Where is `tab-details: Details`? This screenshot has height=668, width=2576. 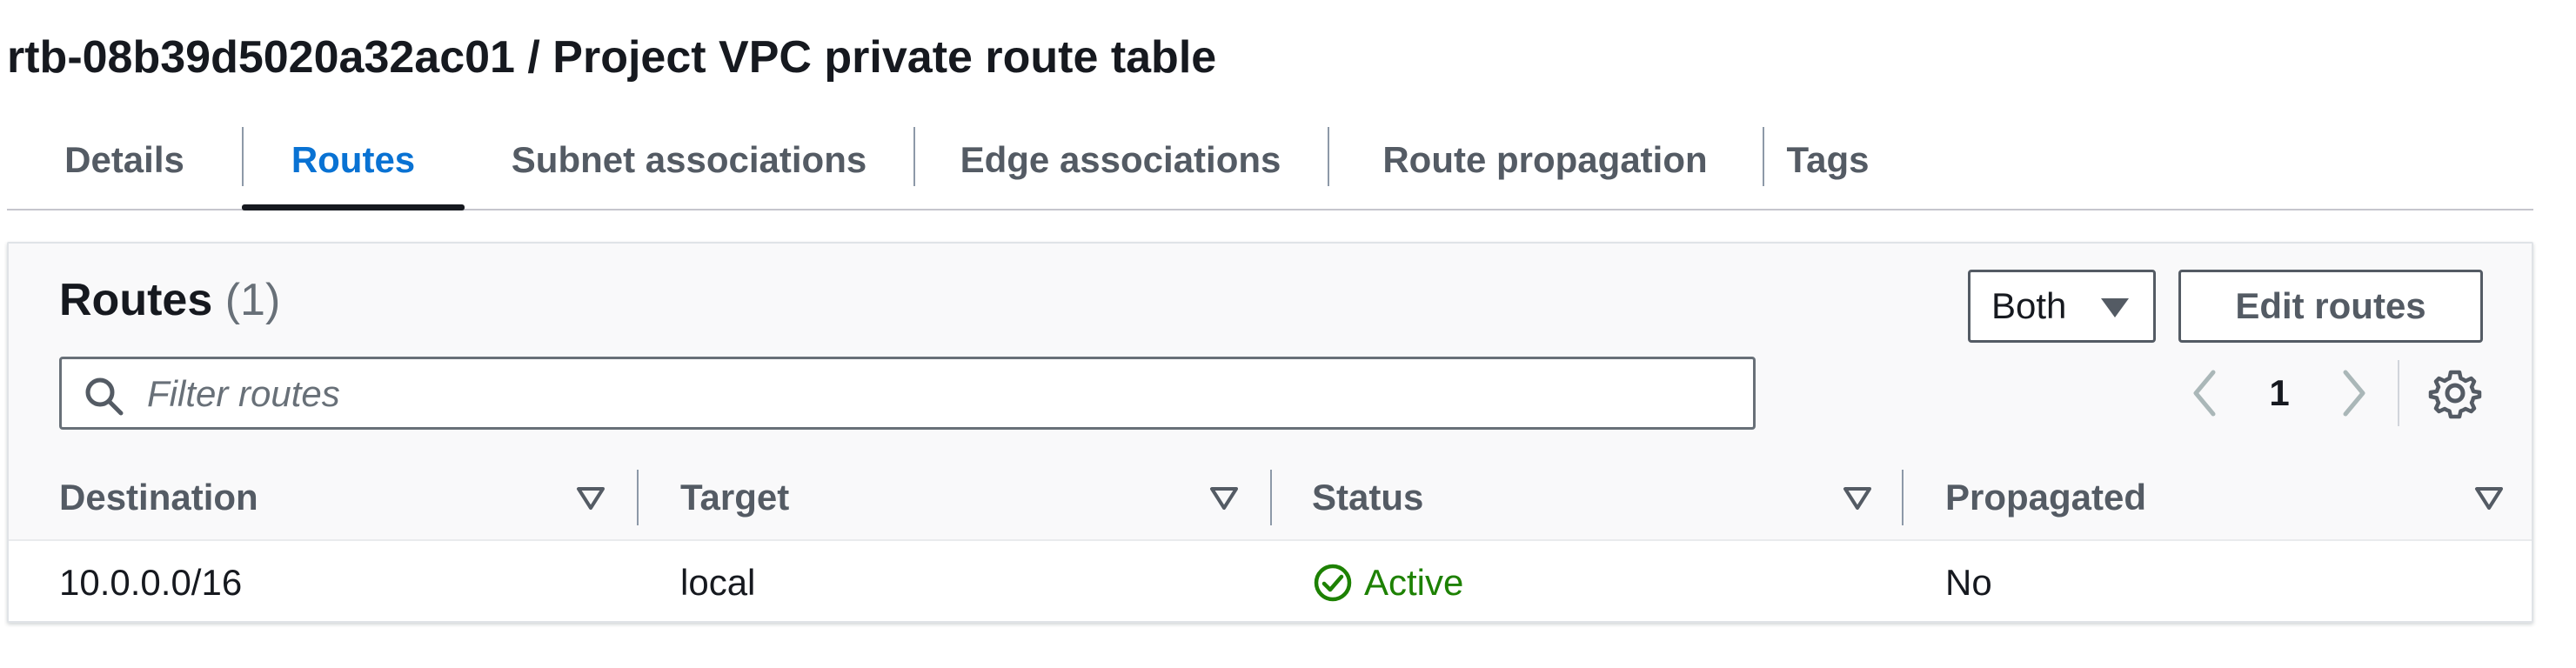
tab-details: Details is located at coordinates (124, 160).